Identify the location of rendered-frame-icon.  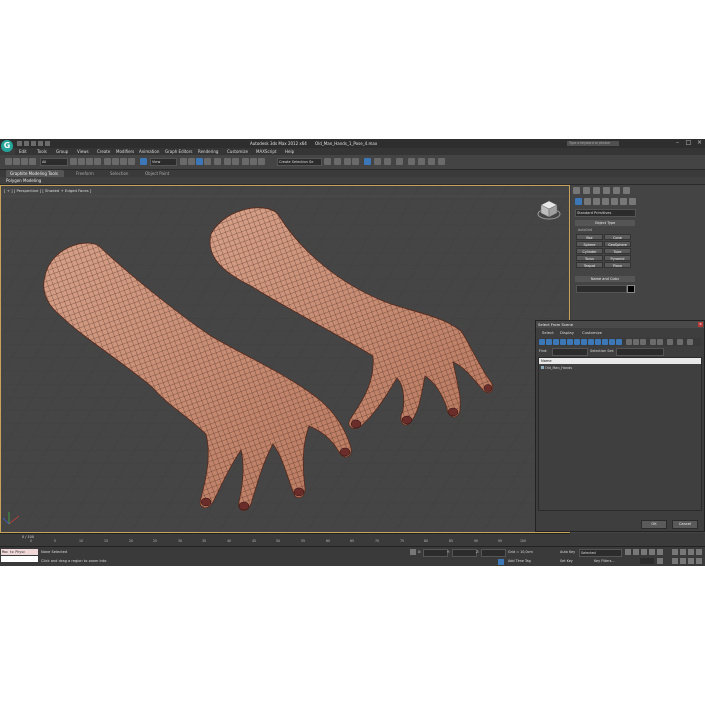
(355, 161).